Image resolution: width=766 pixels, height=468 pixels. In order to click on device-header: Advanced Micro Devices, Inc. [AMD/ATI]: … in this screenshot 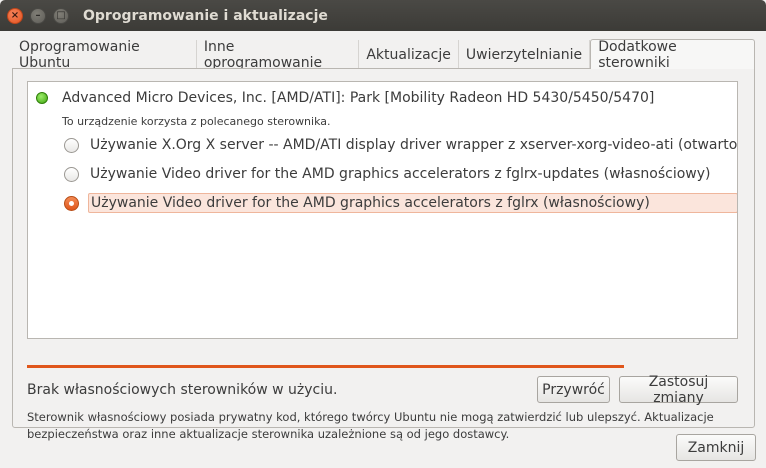, I will do `click(345, 98)`.